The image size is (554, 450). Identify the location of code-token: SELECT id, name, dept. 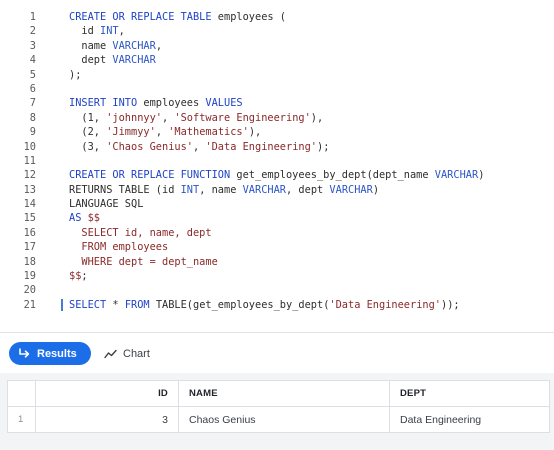
(140, 232).